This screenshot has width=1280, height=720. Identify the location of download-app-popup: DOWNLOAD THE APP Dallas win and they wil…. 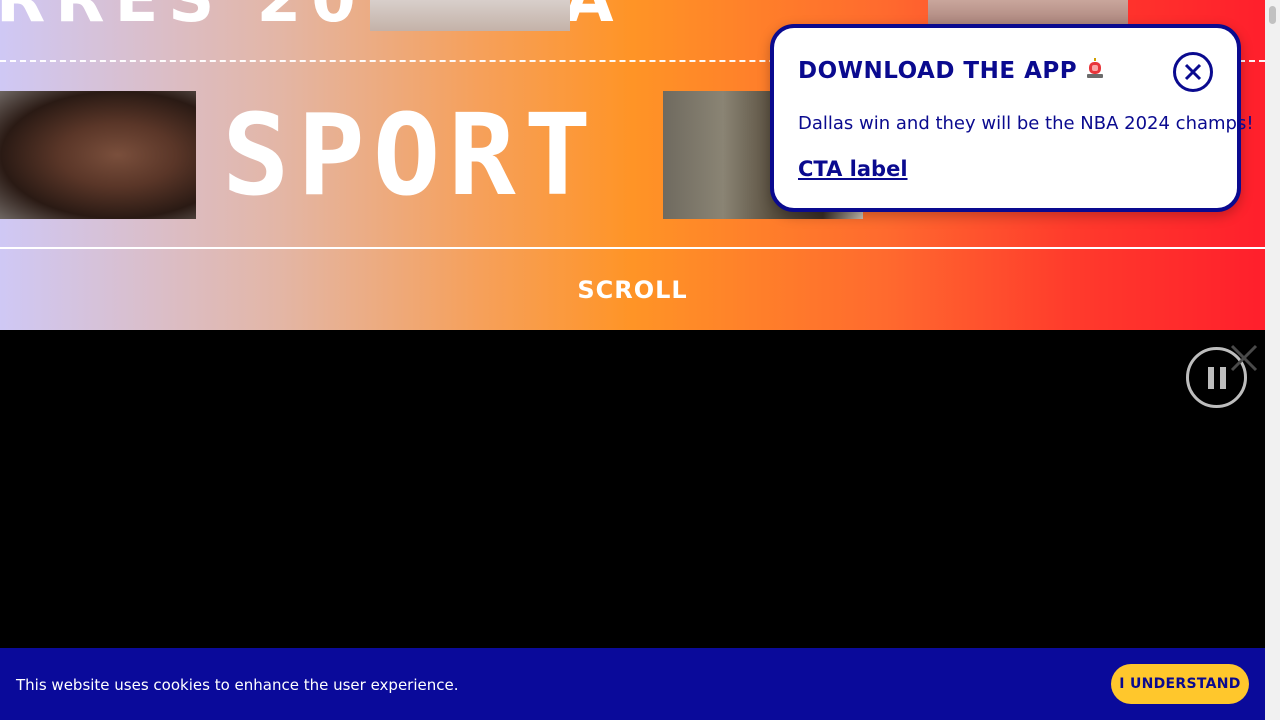
(1012, 118).